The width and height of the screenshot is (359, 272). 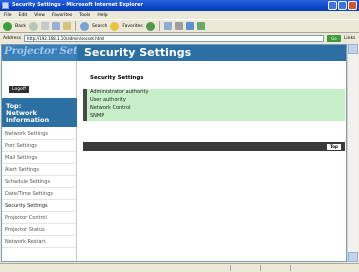 I want to click on top-network-information-link: Top: Network Information, so click(x=39, y=112).